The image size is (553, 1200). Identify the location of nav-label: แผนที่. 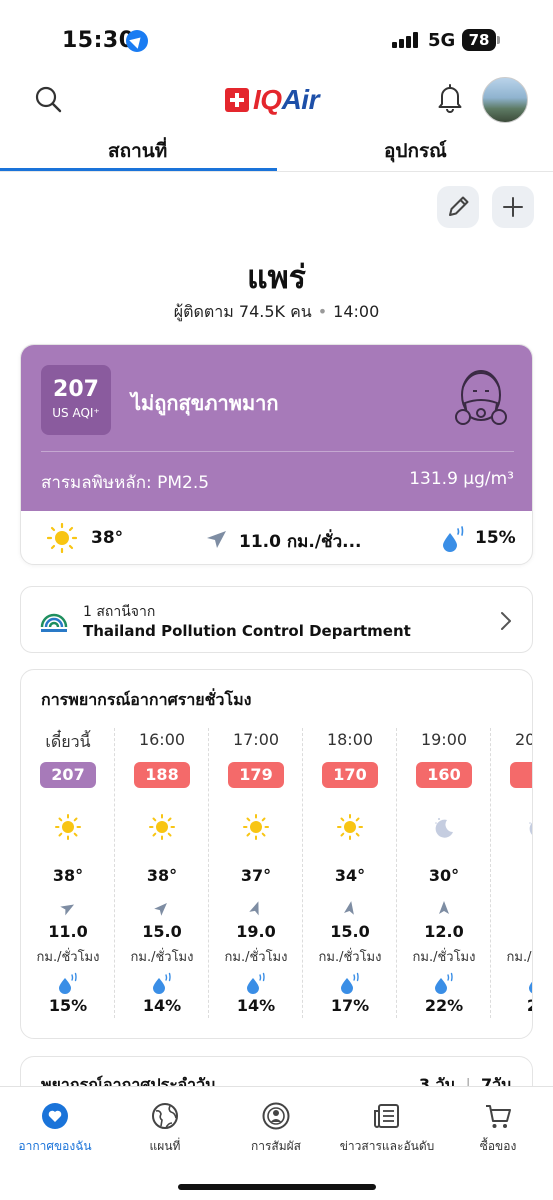
(165, 1146).